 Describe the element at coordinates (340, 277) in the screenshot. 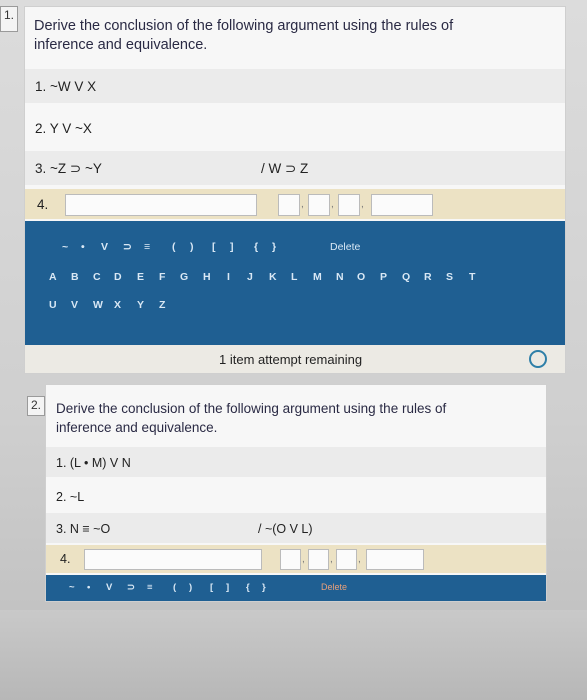

I see `letter-key: N` at that location.